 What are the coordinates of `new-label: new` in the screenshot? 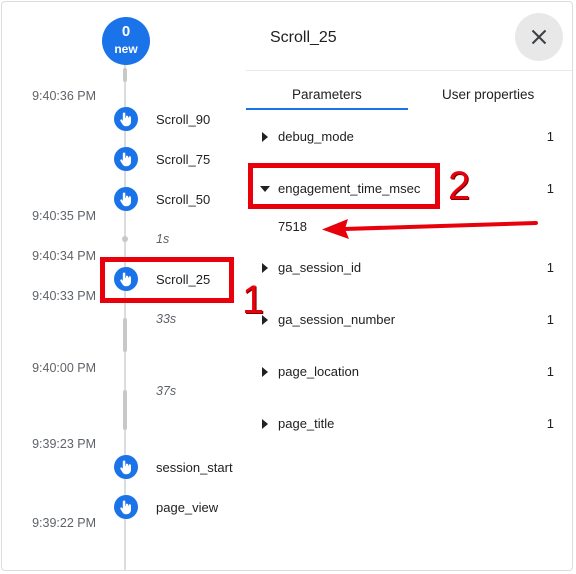 It's located at (126, 49).